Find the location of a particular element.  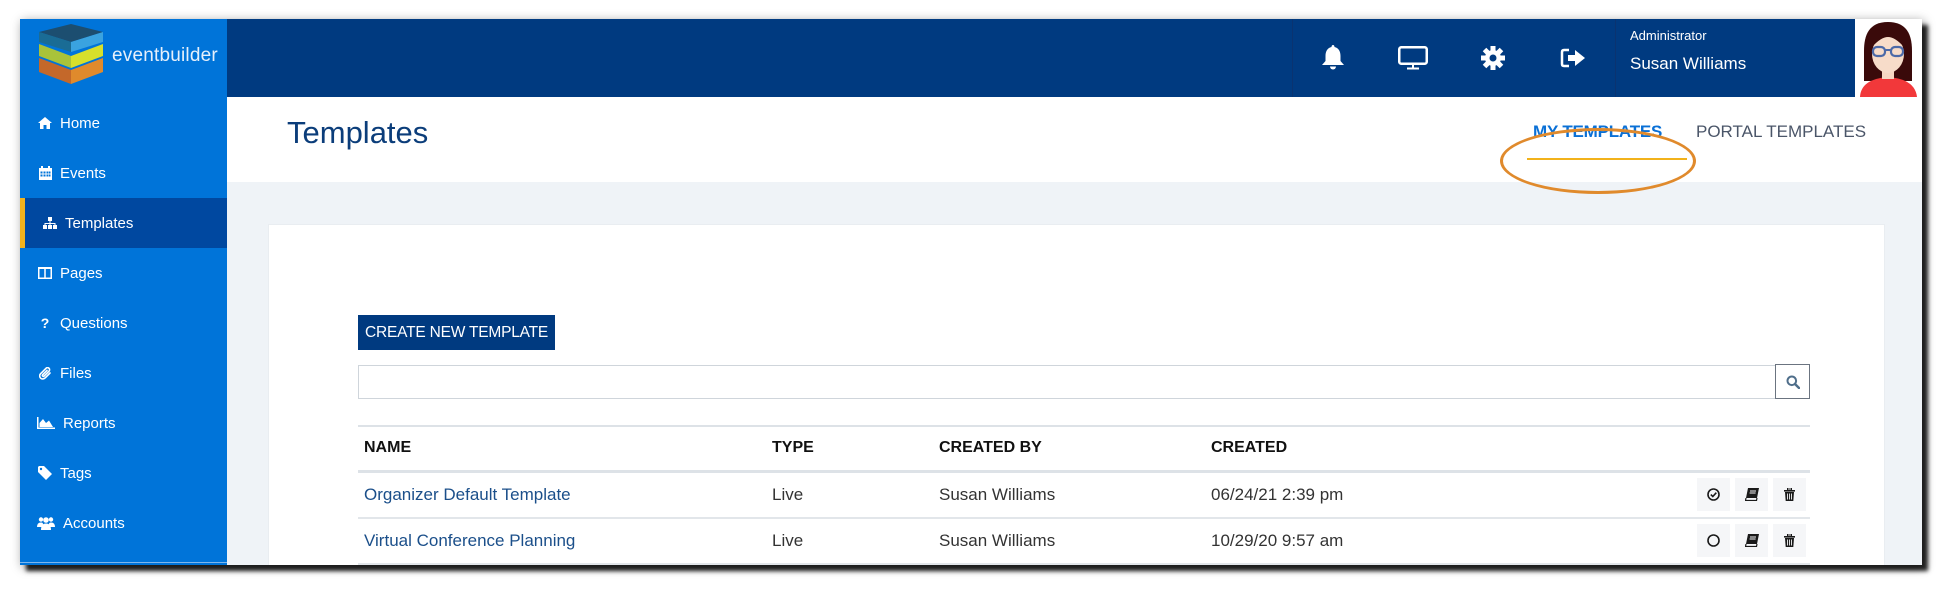

columns-icon is located at coordinates (45, 273).